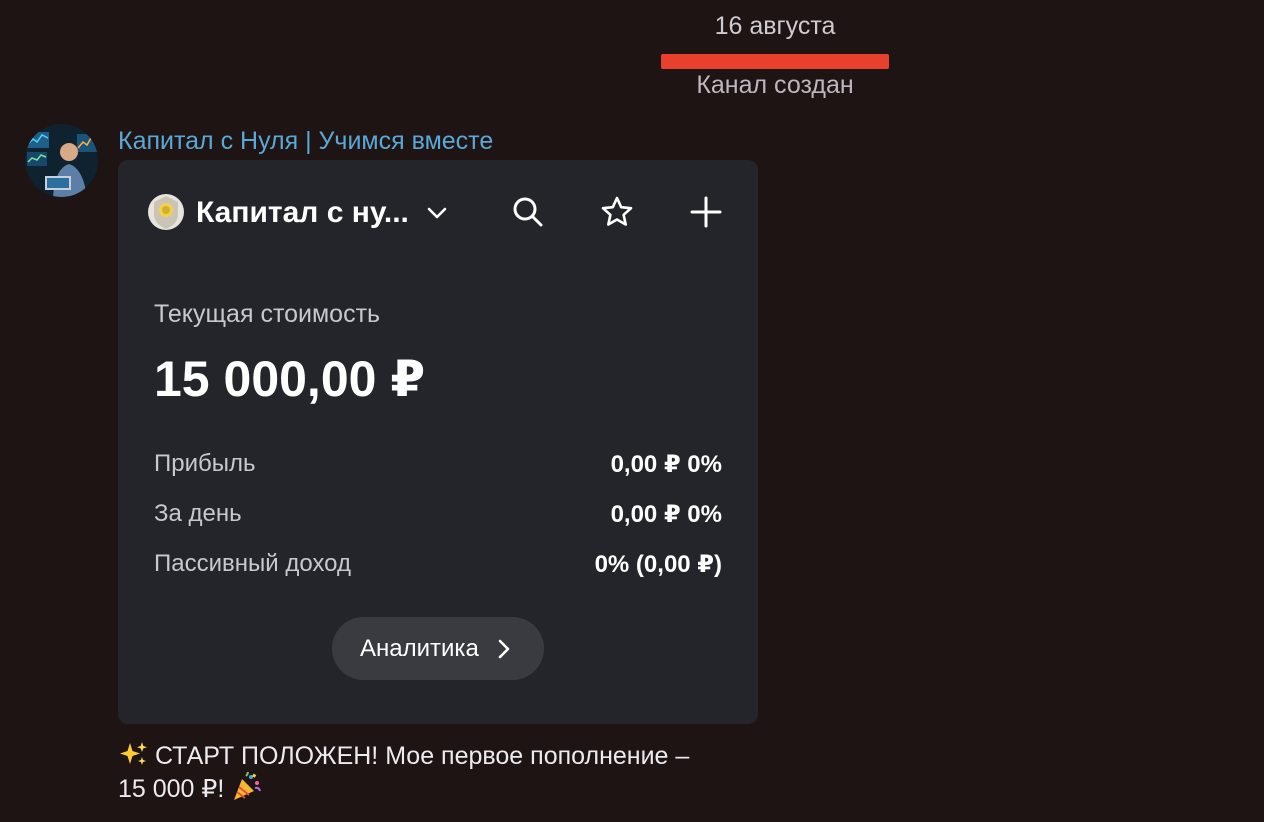  I want to click on avatar-photo, so click(61, 160).